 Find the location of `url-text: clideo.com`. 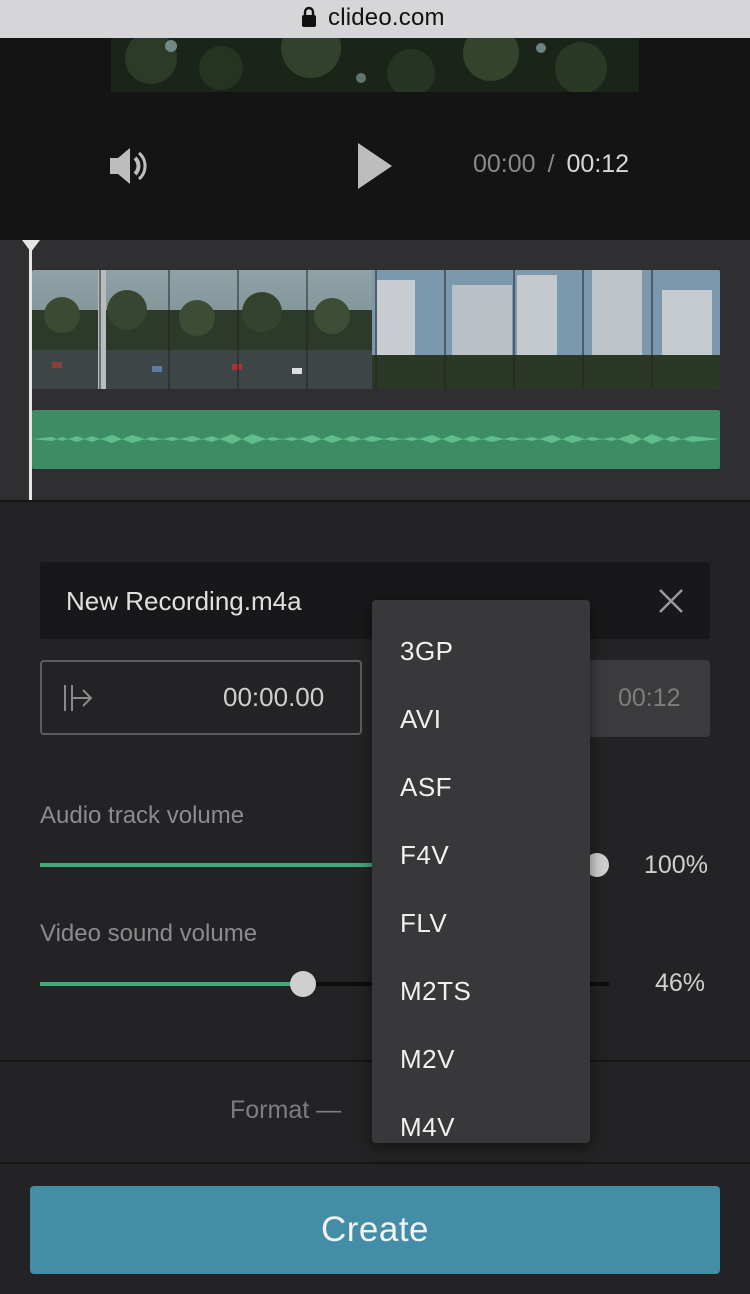

url-text: clideo.com is located at coordinates (386, 17).